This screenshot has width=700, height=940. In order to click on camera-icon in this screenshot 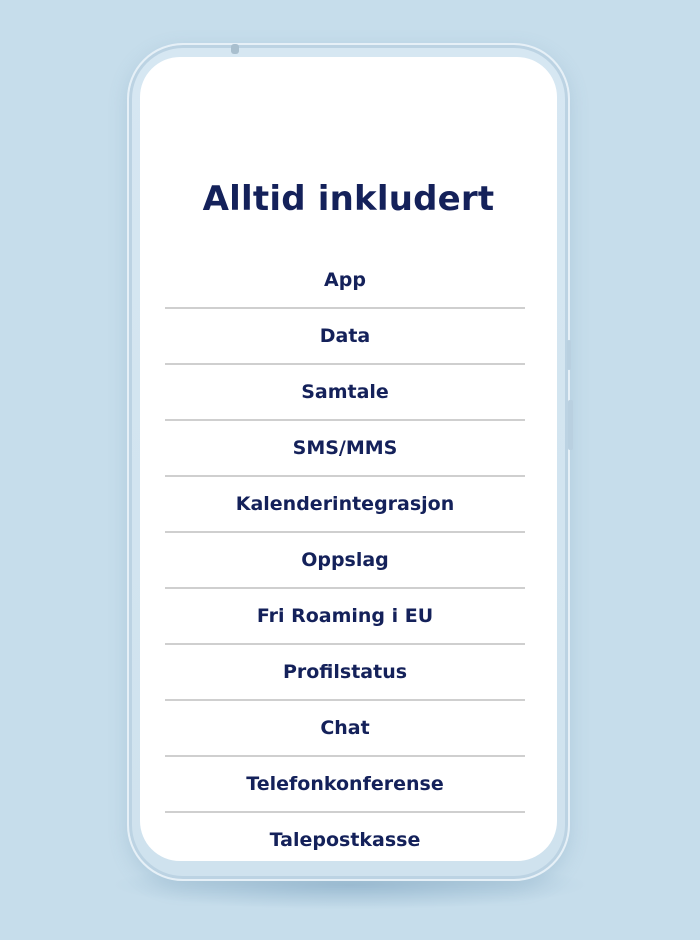, I will do `click(235, 49)`.